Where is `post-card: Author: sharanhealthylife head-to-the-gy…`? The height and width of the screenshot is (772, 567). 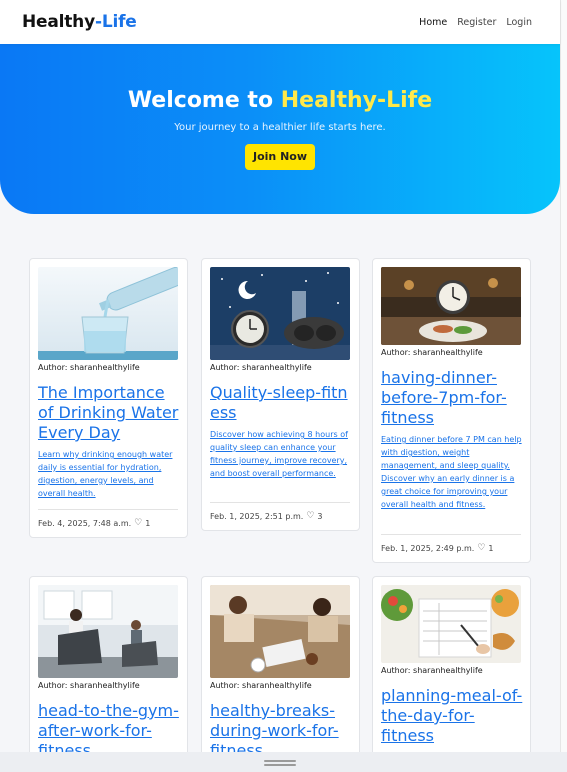 post-card: Author: sharanhealthylife head-to-the-gy… is located at coordinates (108, 674).